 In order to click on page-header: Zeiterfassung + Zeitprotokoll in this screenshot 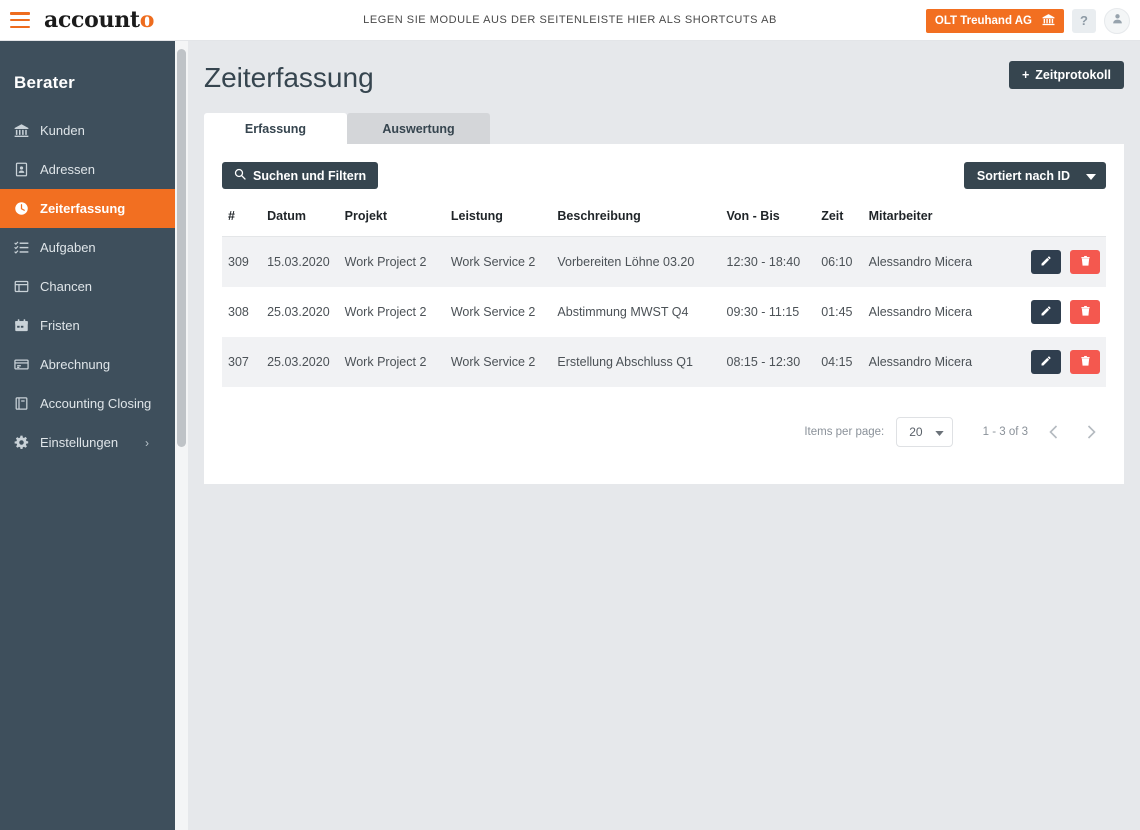, I will do `click(664, 78)`.